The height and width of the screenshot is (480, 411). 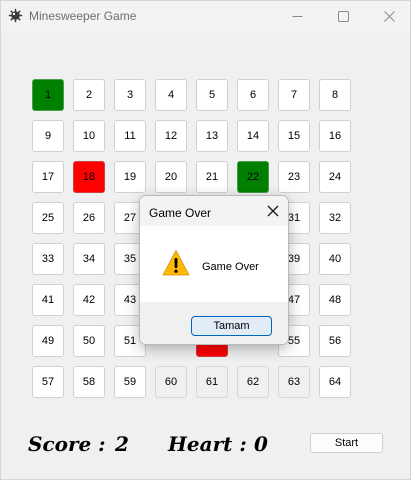 I want to click on board-cell: 64, so click(x=335, y=382).